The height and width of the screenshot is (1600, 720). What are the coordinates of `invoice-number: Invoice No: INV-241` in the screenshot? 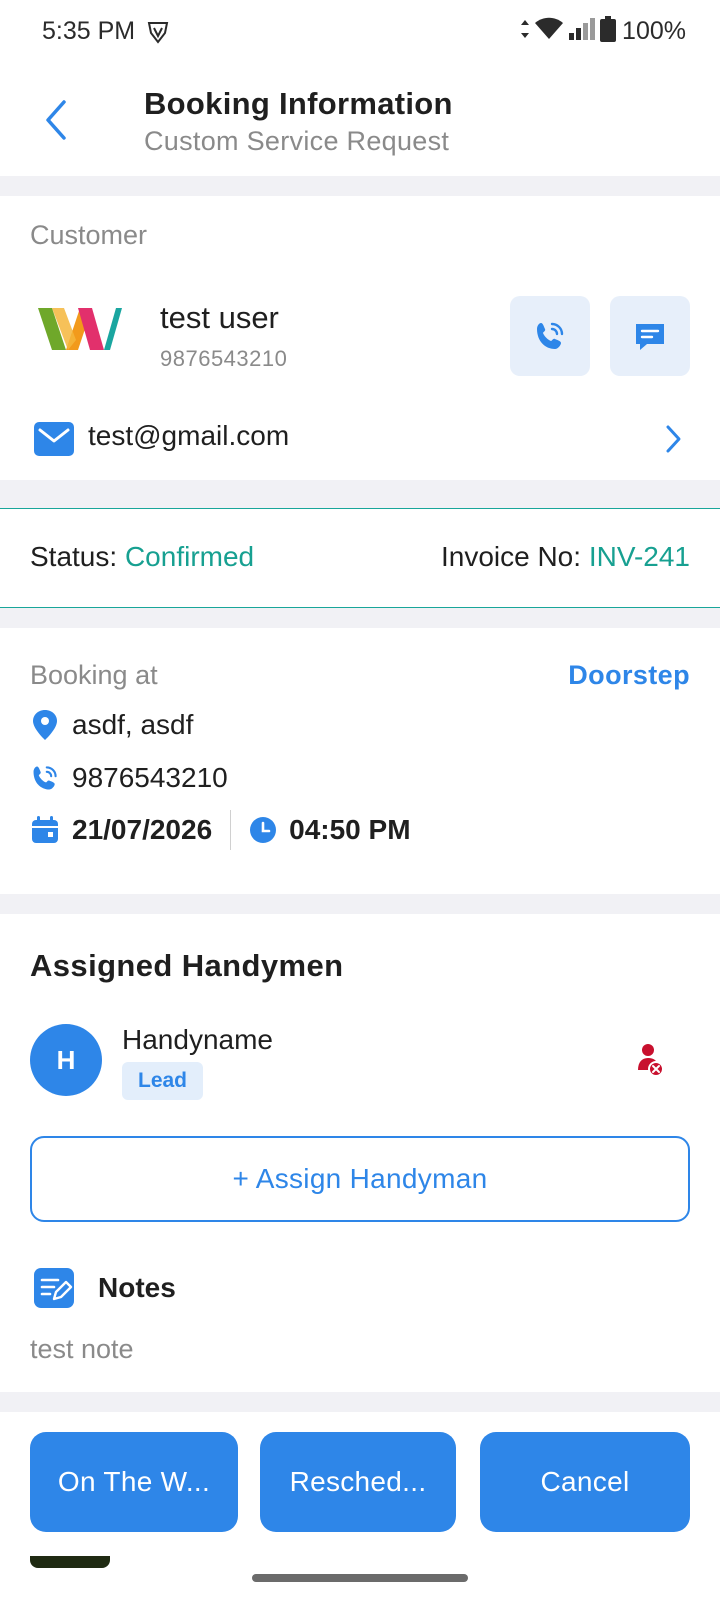 It's located at (565, 557).